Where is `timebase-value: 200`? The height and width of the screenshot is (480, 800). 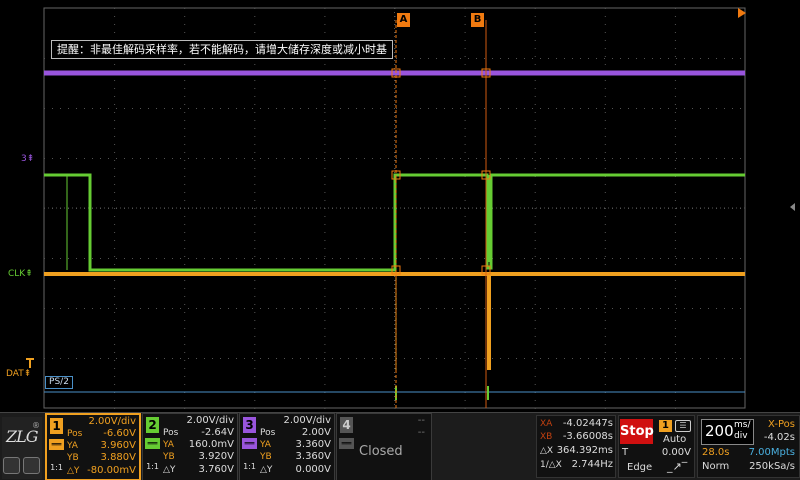 timebase-value: 200 is located at coordinates (719, 431).